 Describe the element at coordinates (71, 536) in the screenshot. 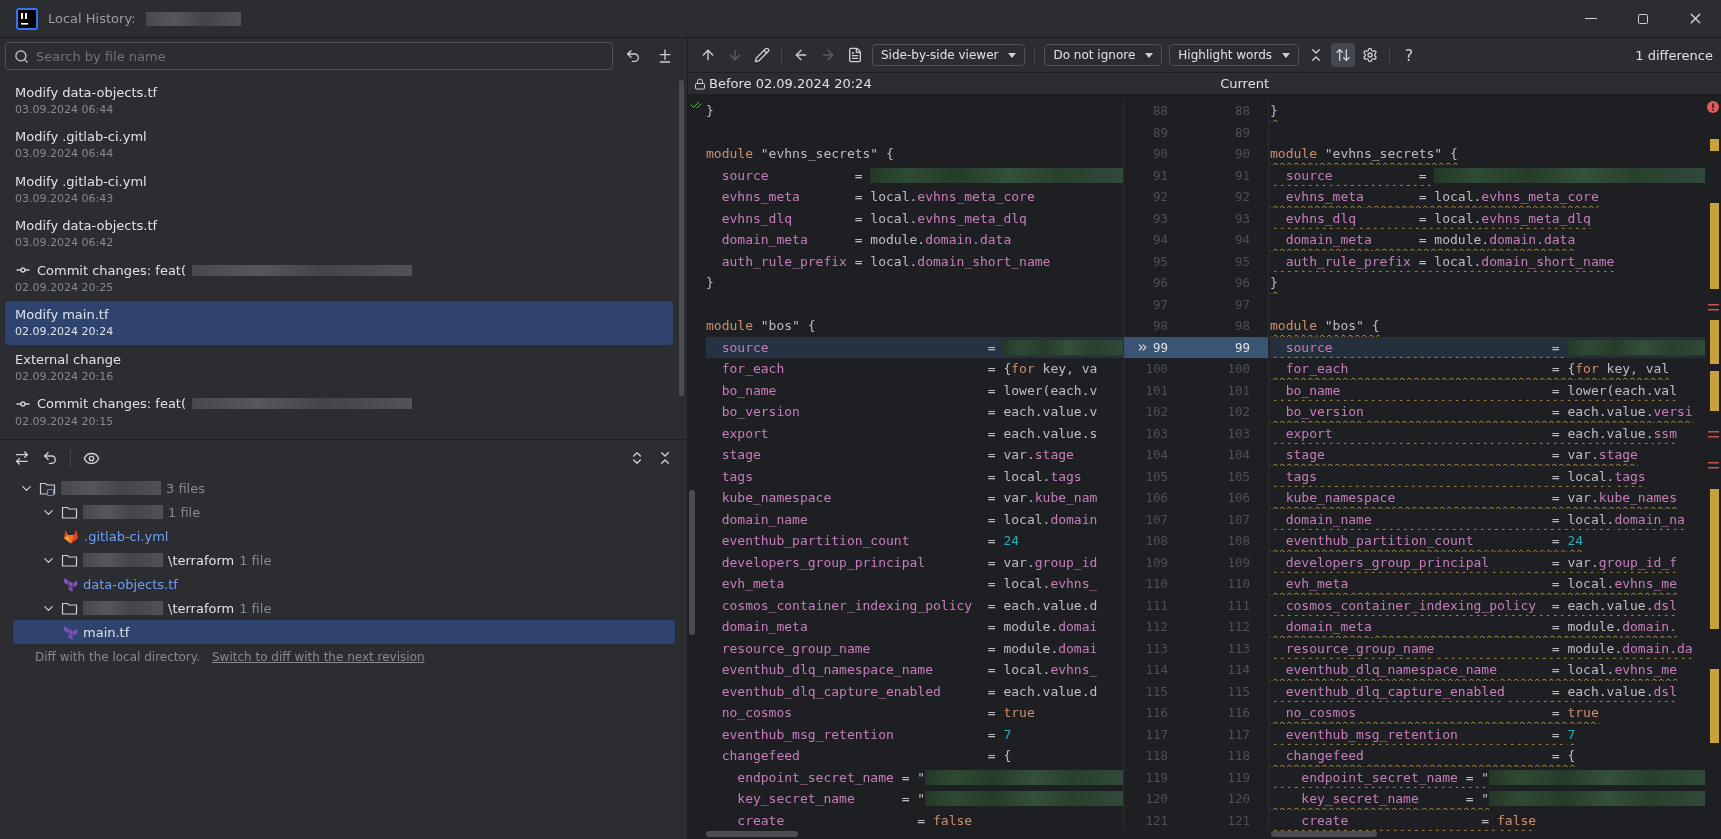

I see `fox-icon` at that location.